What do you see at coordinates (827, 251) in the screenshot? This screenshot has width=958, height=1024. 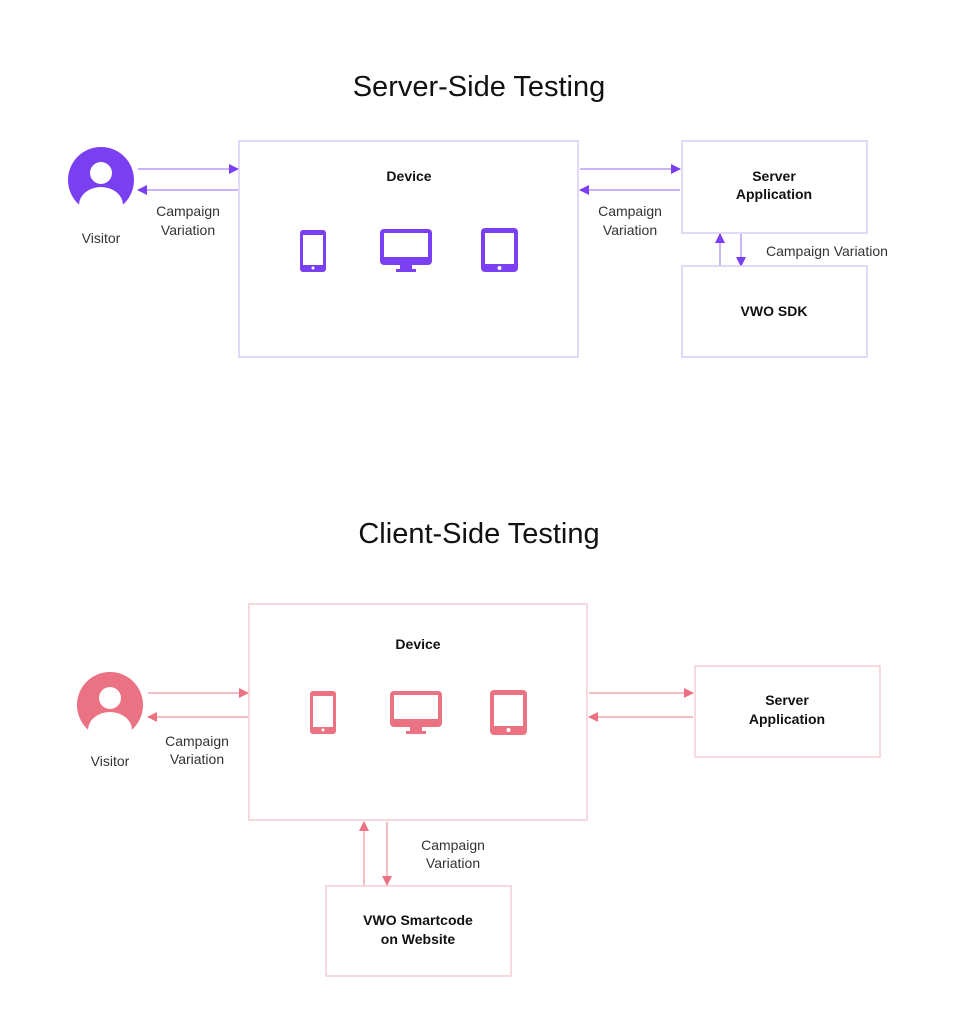 I see `sdk-arrow-label: Campaign Variation` at bounding box center [827, 251].